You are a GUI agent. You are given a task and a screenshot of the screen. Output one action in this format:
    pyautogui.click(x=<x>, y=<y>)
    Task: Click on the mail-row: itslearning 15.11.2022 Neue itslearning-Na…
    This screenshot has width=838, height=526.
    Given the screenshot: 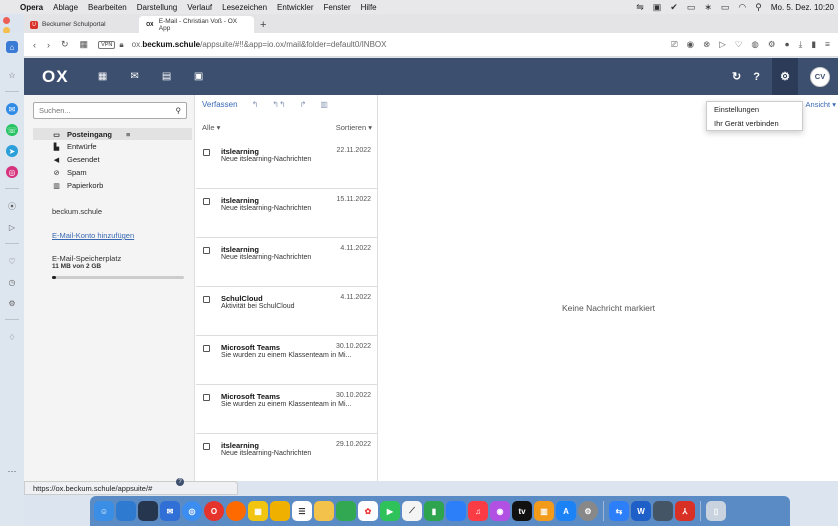 What is the action you would take?
    pyautogui.click(x=286, y=213)
    